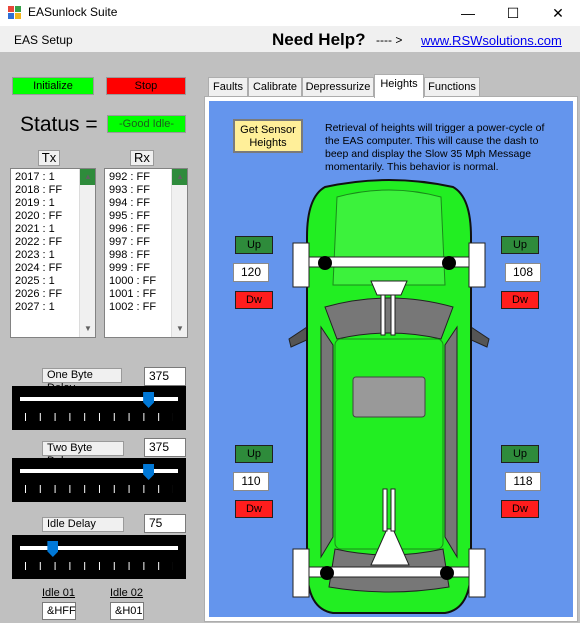 The height and width of the screenshot is (623, 580). What do you see at coordinates (254, 300) in the screenshot?
I see `front-left-down-button: Dw` at bounding box center [254, 300].